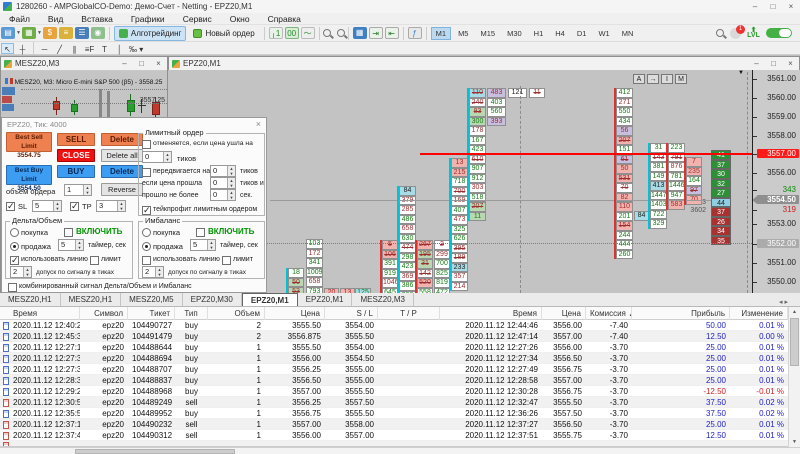 The image size is (800, 454). I want to click on chart-corner-button-I: I, so click(667, 79).